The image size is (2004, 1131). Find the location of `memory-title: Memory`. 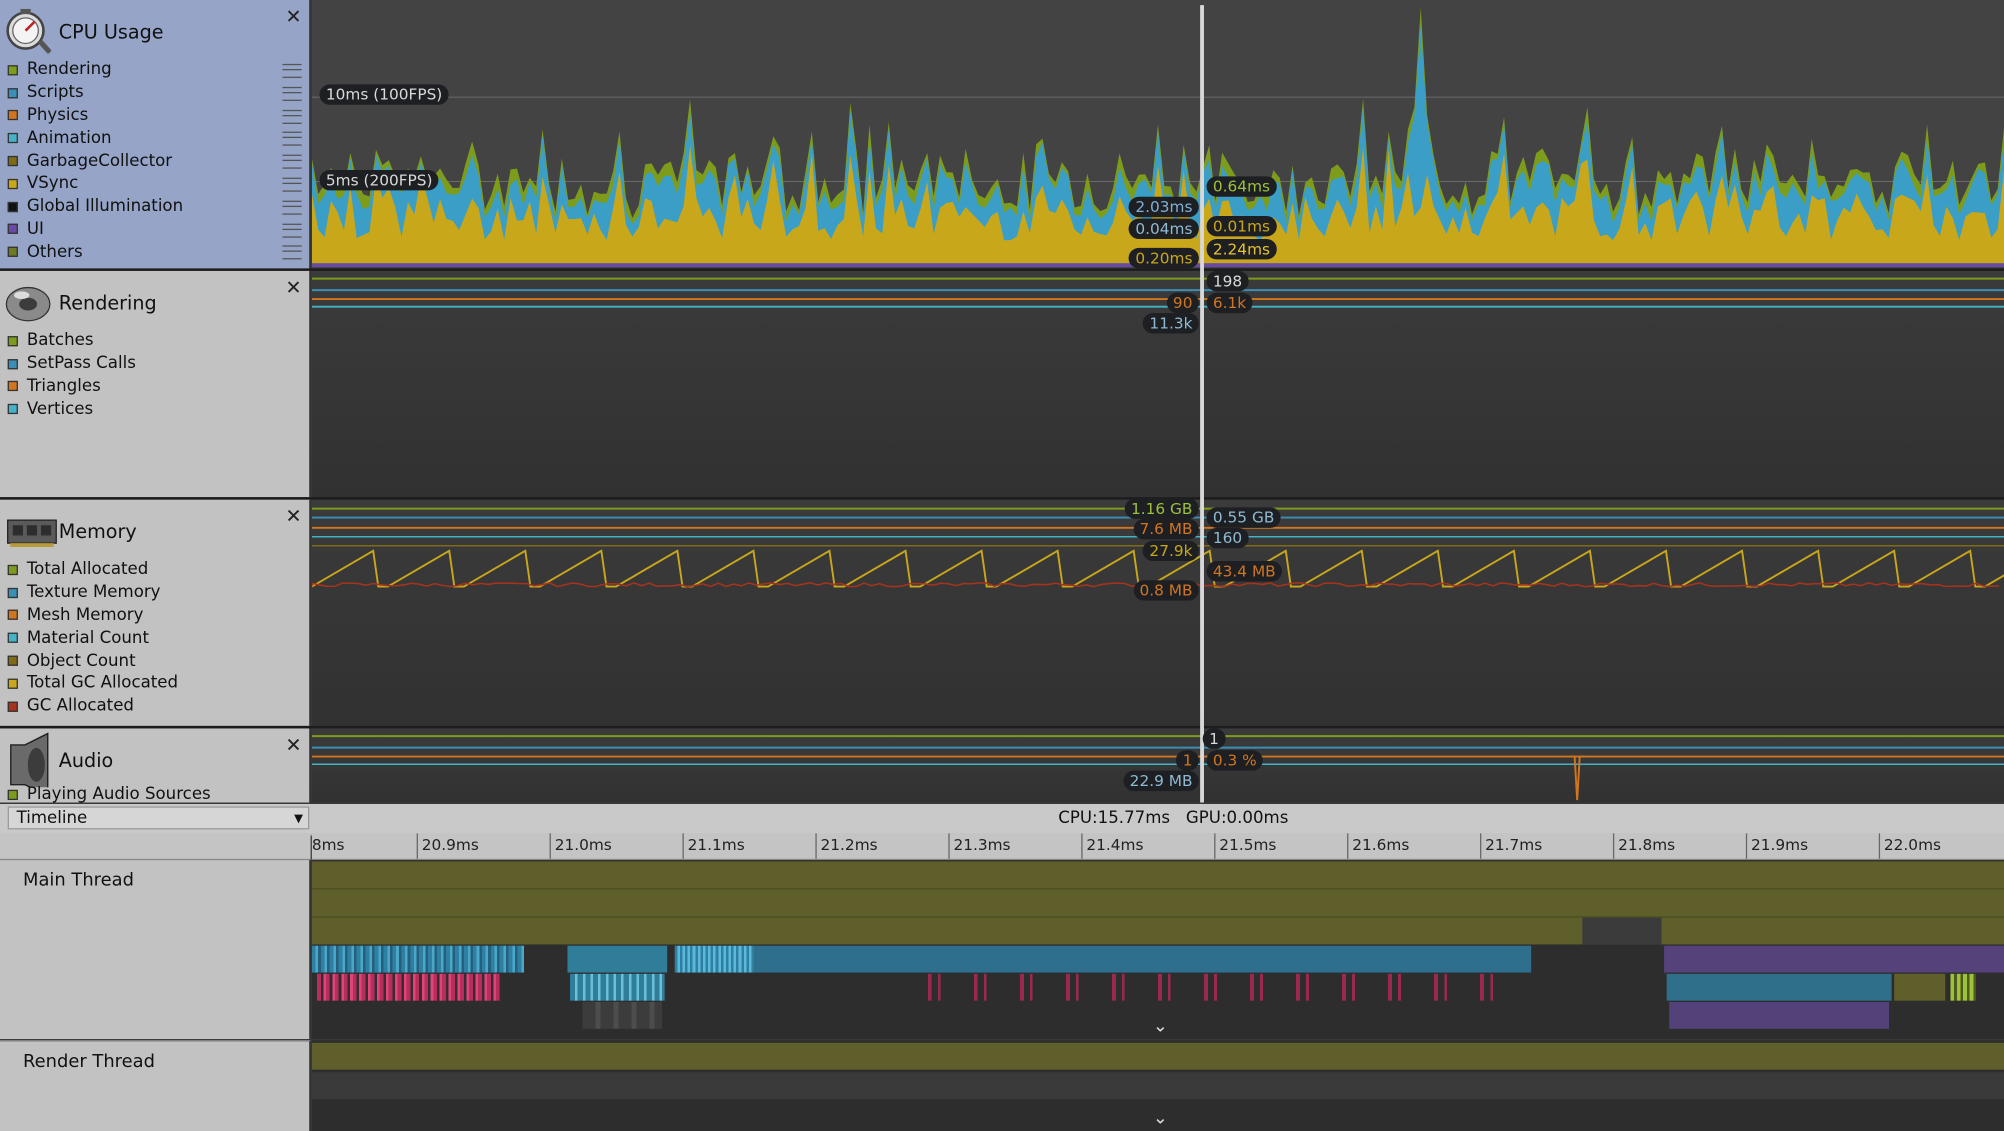

memory-title: Memory is located at coordinates (97, 532).